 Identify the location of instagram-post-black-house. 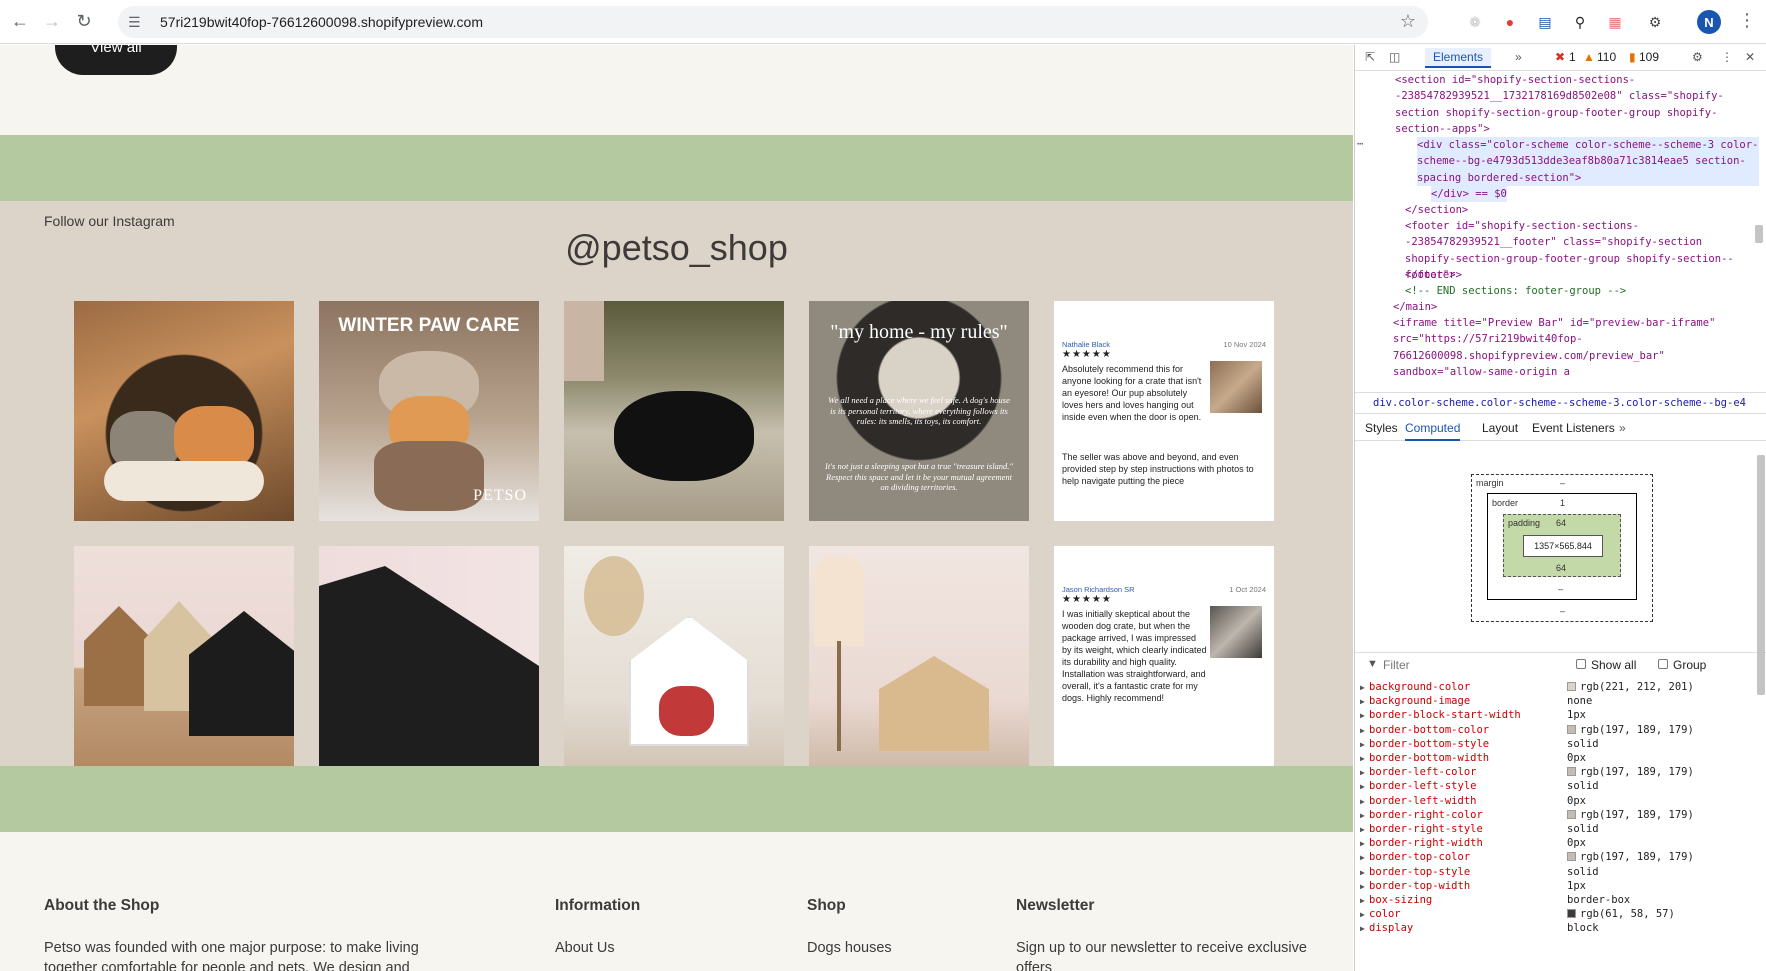
(429, 656).